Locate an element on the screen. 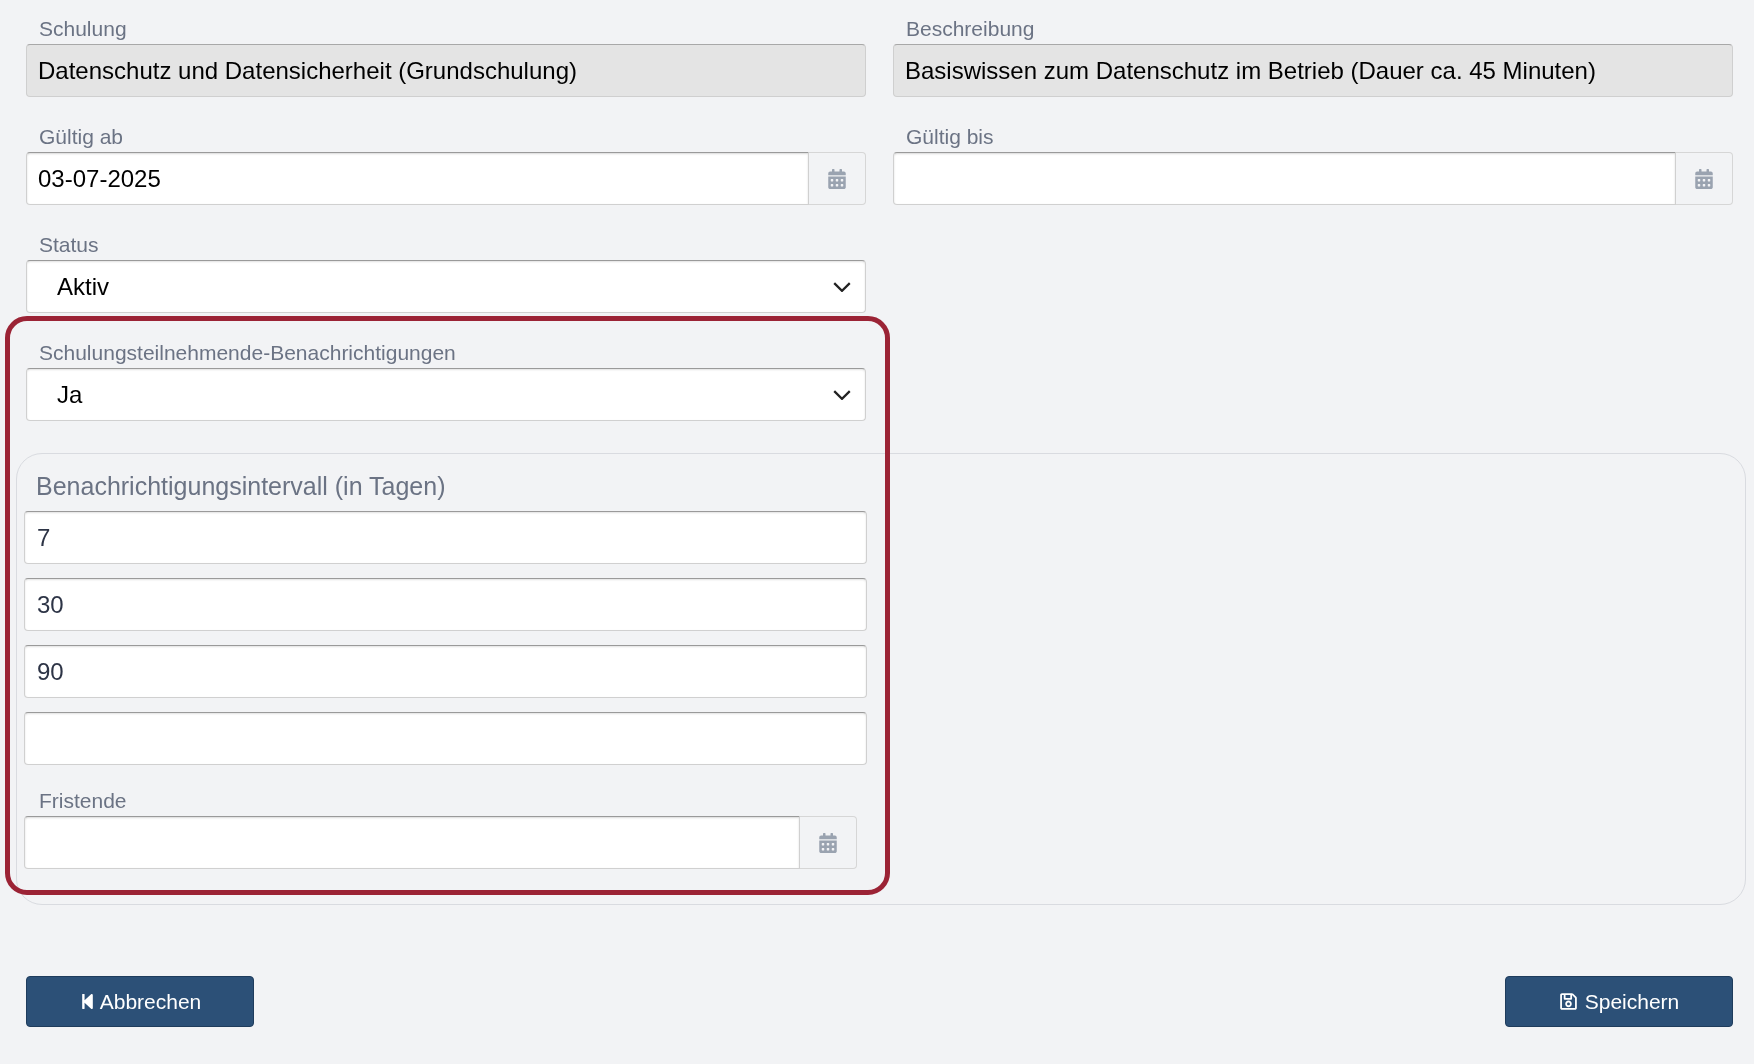 Image resolution: width=1754 pixels, height=1064 pixels. save-button: Speichern is located at coordinates (1619, 1001).